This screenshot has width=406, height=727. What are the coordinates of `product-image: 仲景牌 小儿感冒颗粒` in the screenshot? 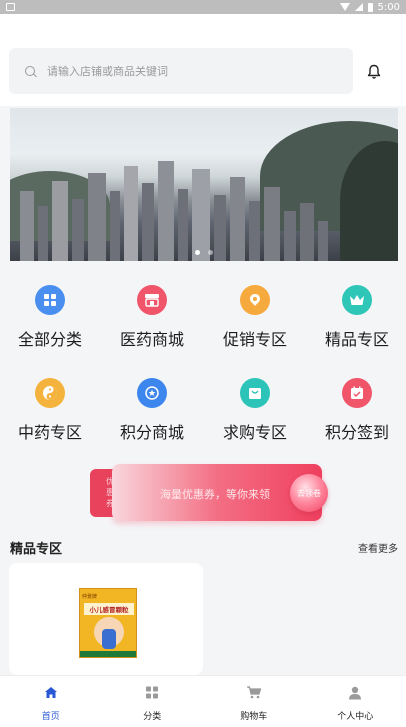 It's located at (108, 623).